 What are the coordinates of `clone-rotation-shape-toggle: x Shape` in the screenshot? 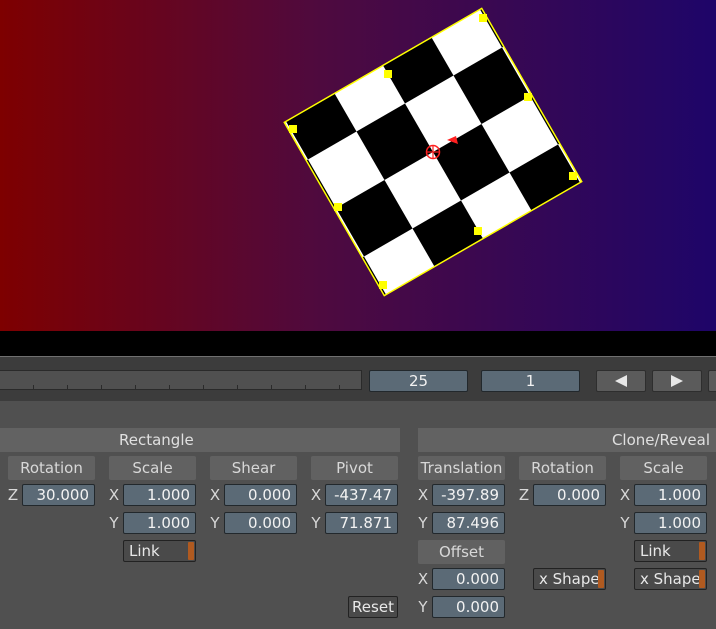 It's located at (569, 579).